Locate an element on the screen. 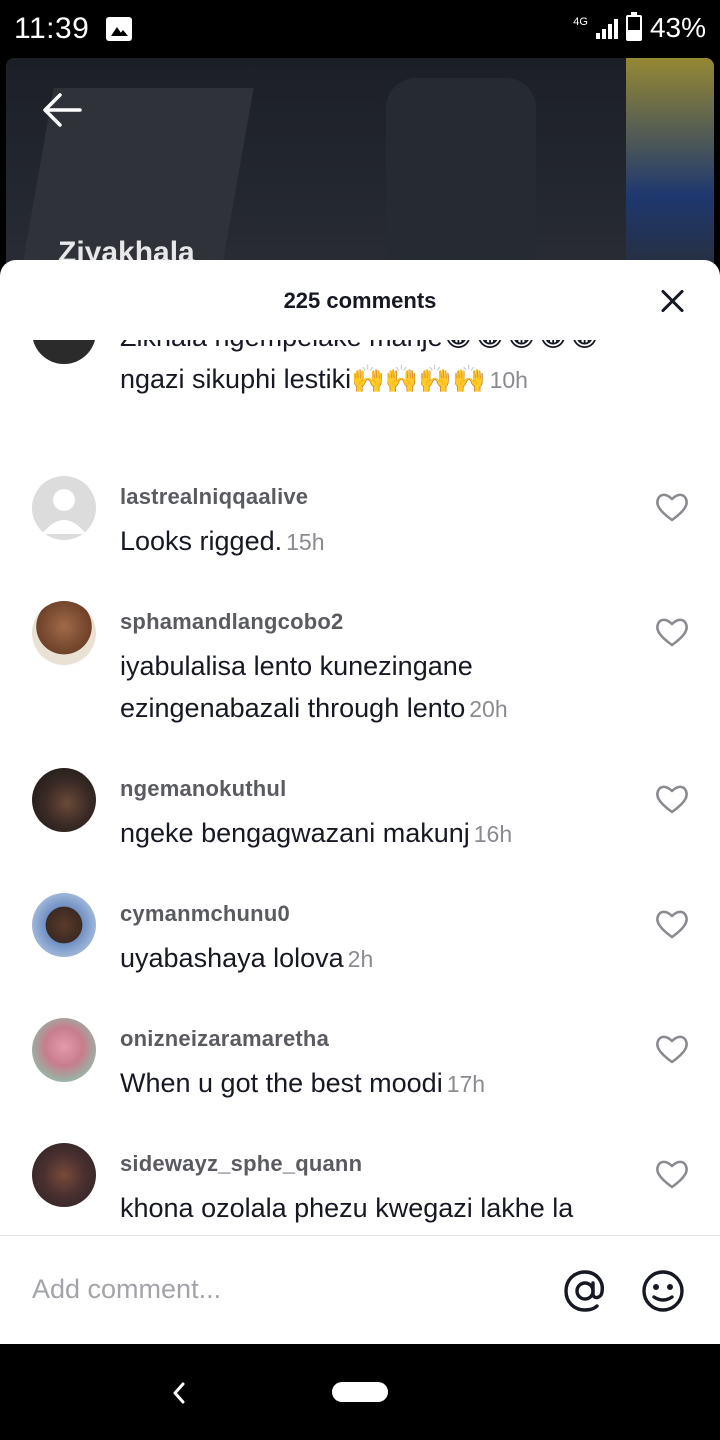 This screenshot has width=720, height=1440. battery-percent: 43% is located at coordinates (677, 27).